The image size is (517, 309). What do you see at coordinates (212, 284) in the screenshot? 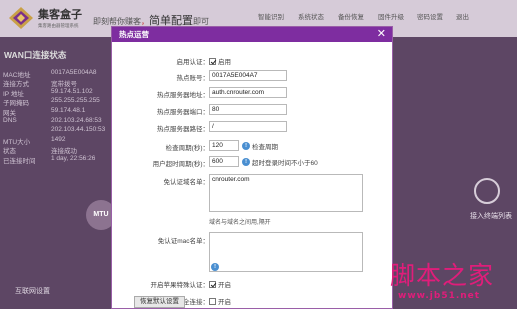
I see `apple-auth-checkbox` at bounding box center [212, 284].